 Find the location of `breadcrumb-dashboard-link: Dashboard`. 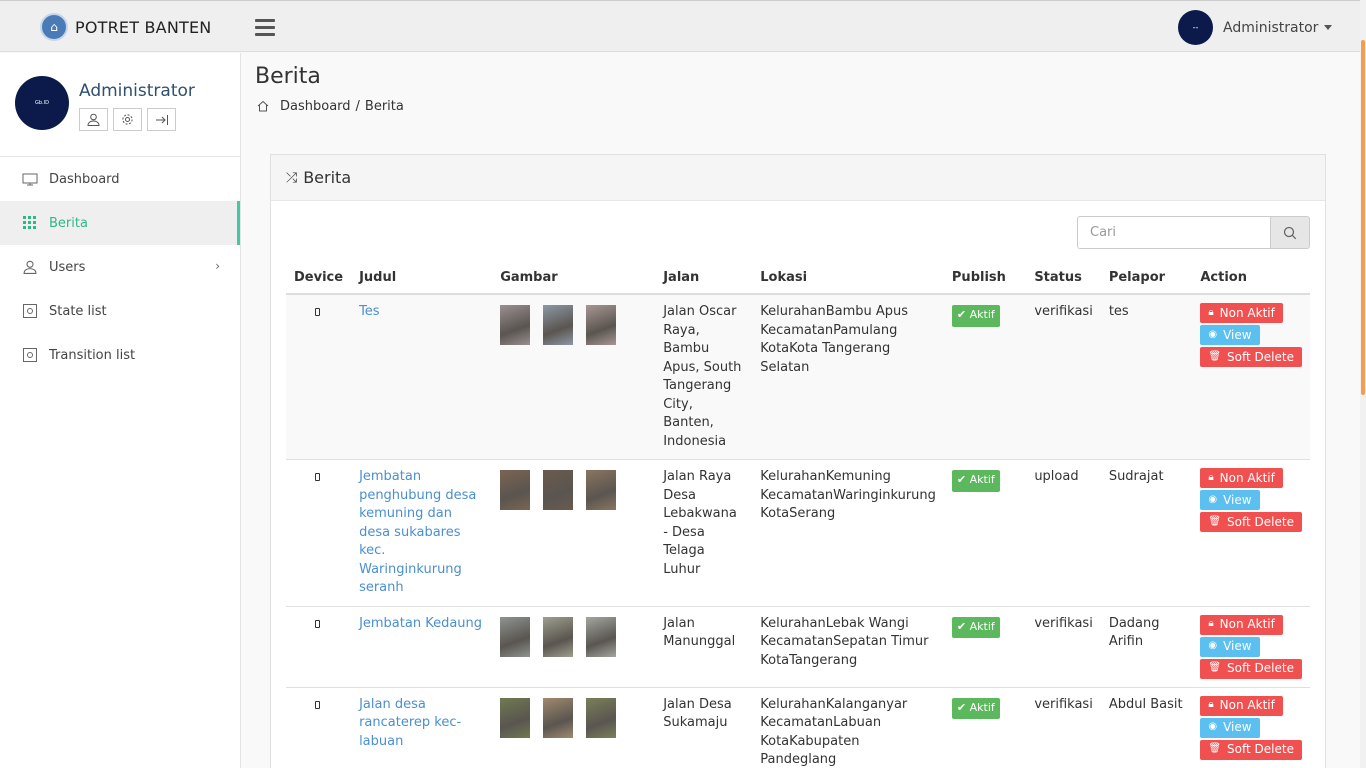

breadcrumb-dashboard-link: Dashboard is located at coordinates (315, 106).